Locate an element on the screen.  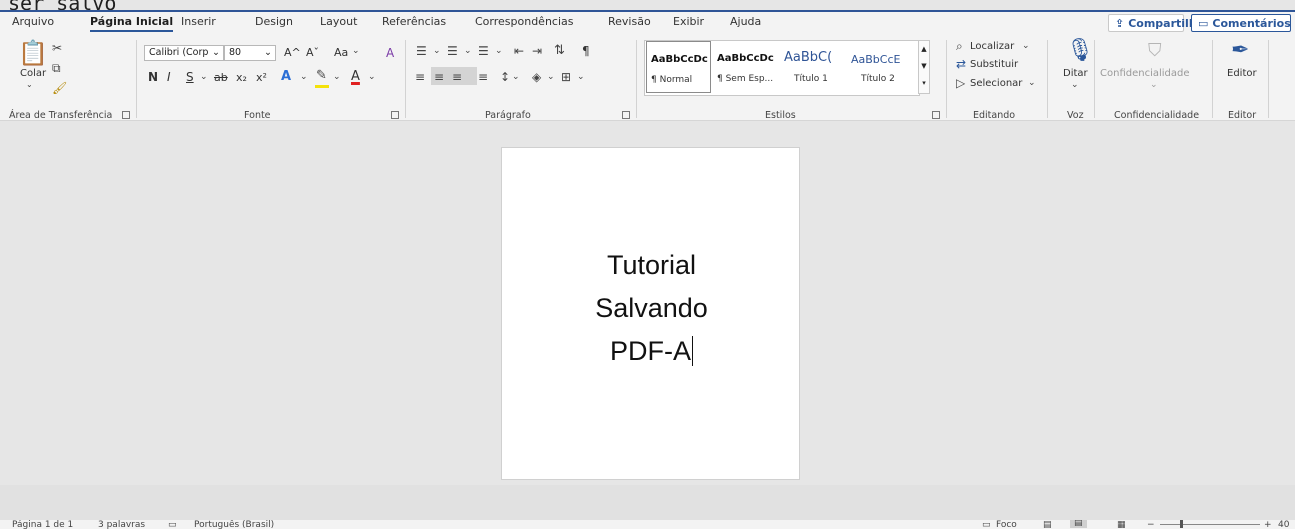
strikethrough-button: ab is located at coordinates (221, 77).